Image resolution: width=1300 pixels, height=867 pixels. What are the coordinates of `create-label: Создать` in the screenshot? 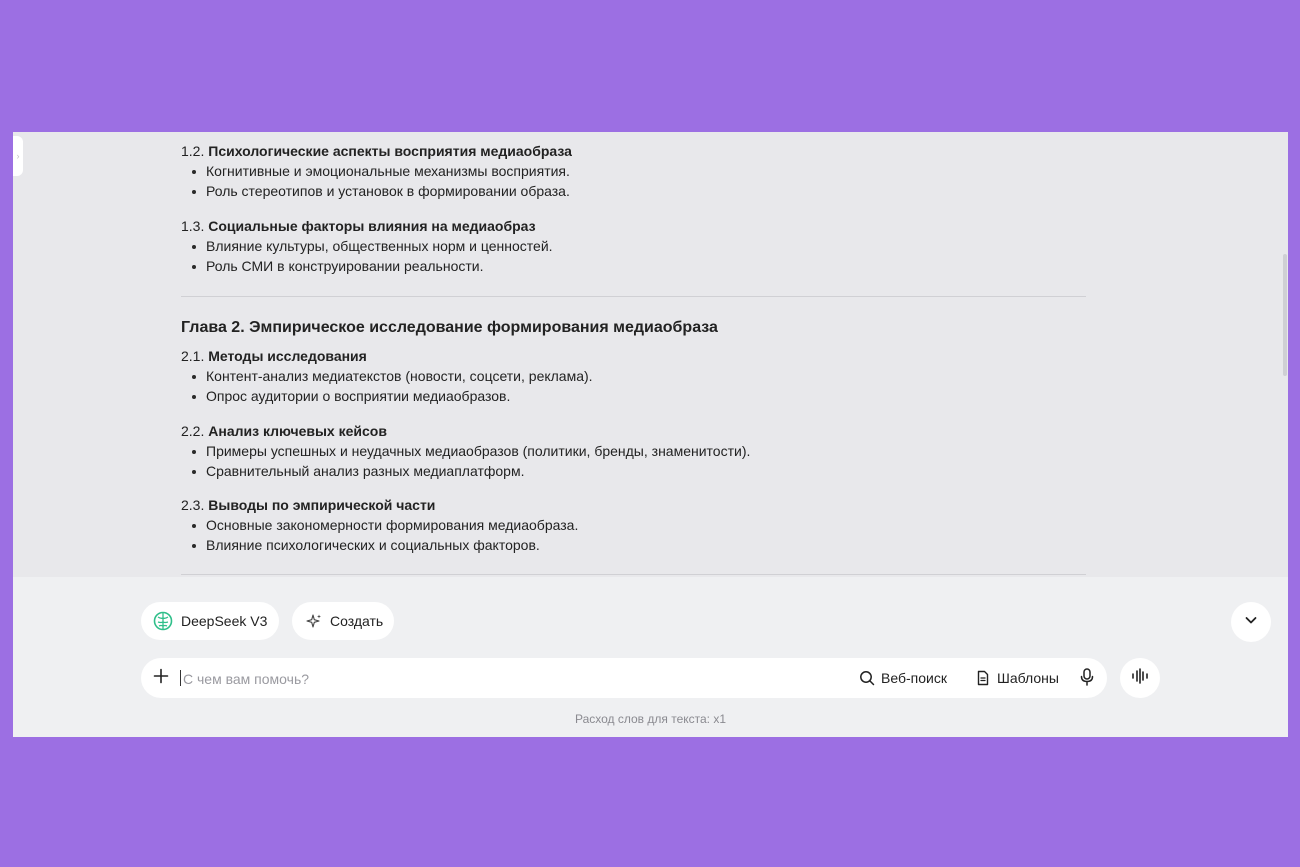 It's located at (357, 621).